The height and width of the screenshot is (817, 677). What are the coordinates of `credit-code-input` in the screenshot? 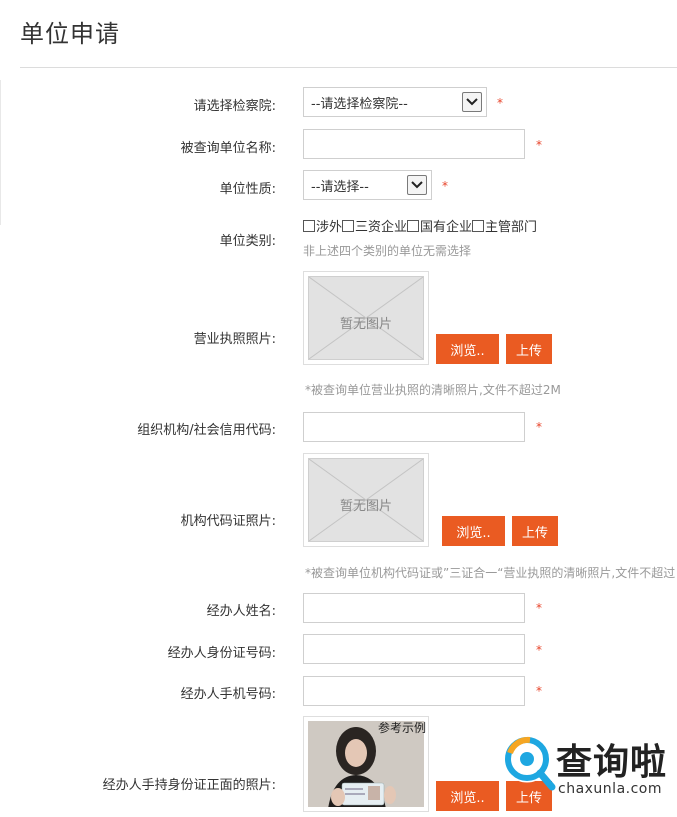 It's located at (414, 427).